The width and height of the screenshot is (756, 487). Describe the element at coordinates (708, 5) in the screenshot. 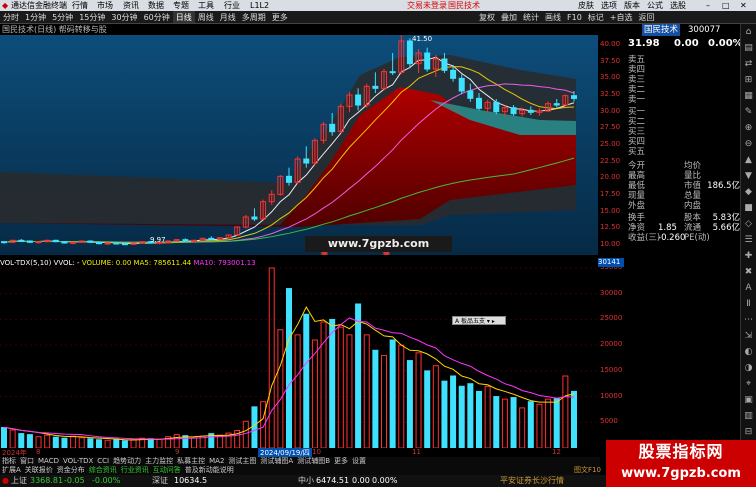

I see `minimize-icon: –` at that location.